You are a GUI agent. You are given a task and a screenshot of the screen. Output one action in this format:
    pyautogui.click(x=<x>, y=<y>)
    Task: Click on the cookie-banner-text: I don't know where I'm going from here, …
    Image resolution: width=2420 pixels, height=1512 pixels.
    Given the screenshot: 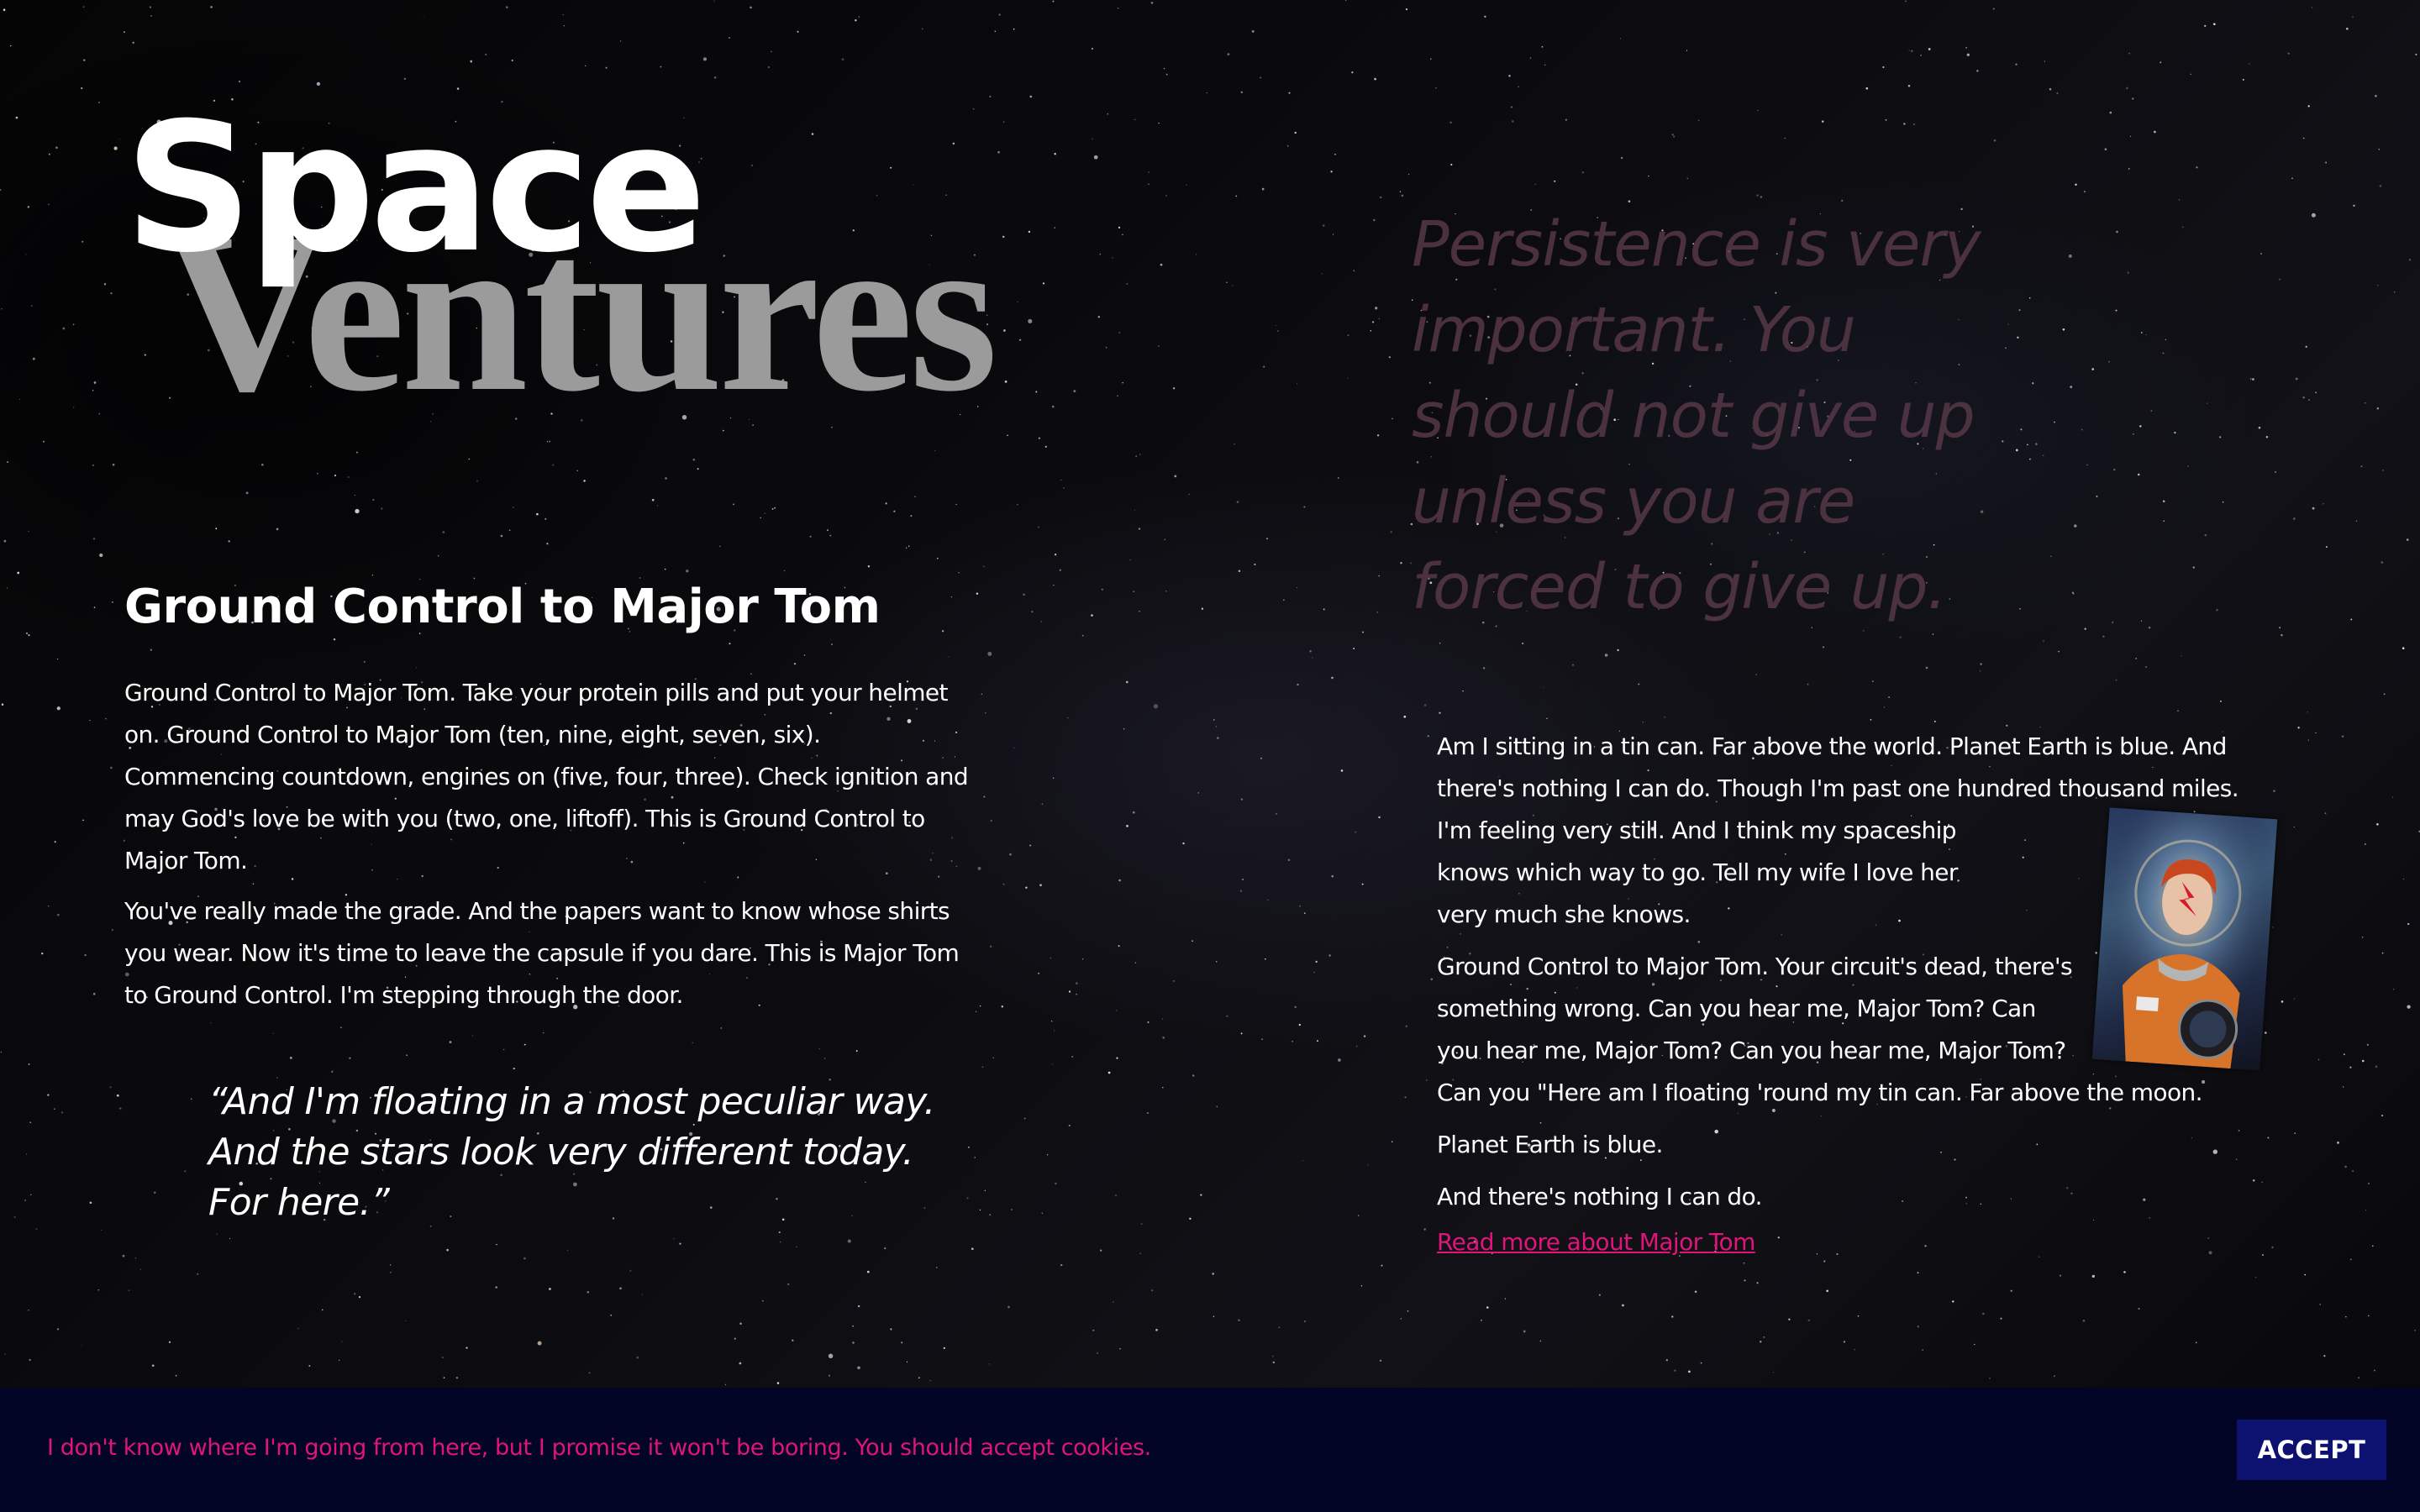 What is the action you would take?
    pyautogui.click(x=599, y=1448)
    